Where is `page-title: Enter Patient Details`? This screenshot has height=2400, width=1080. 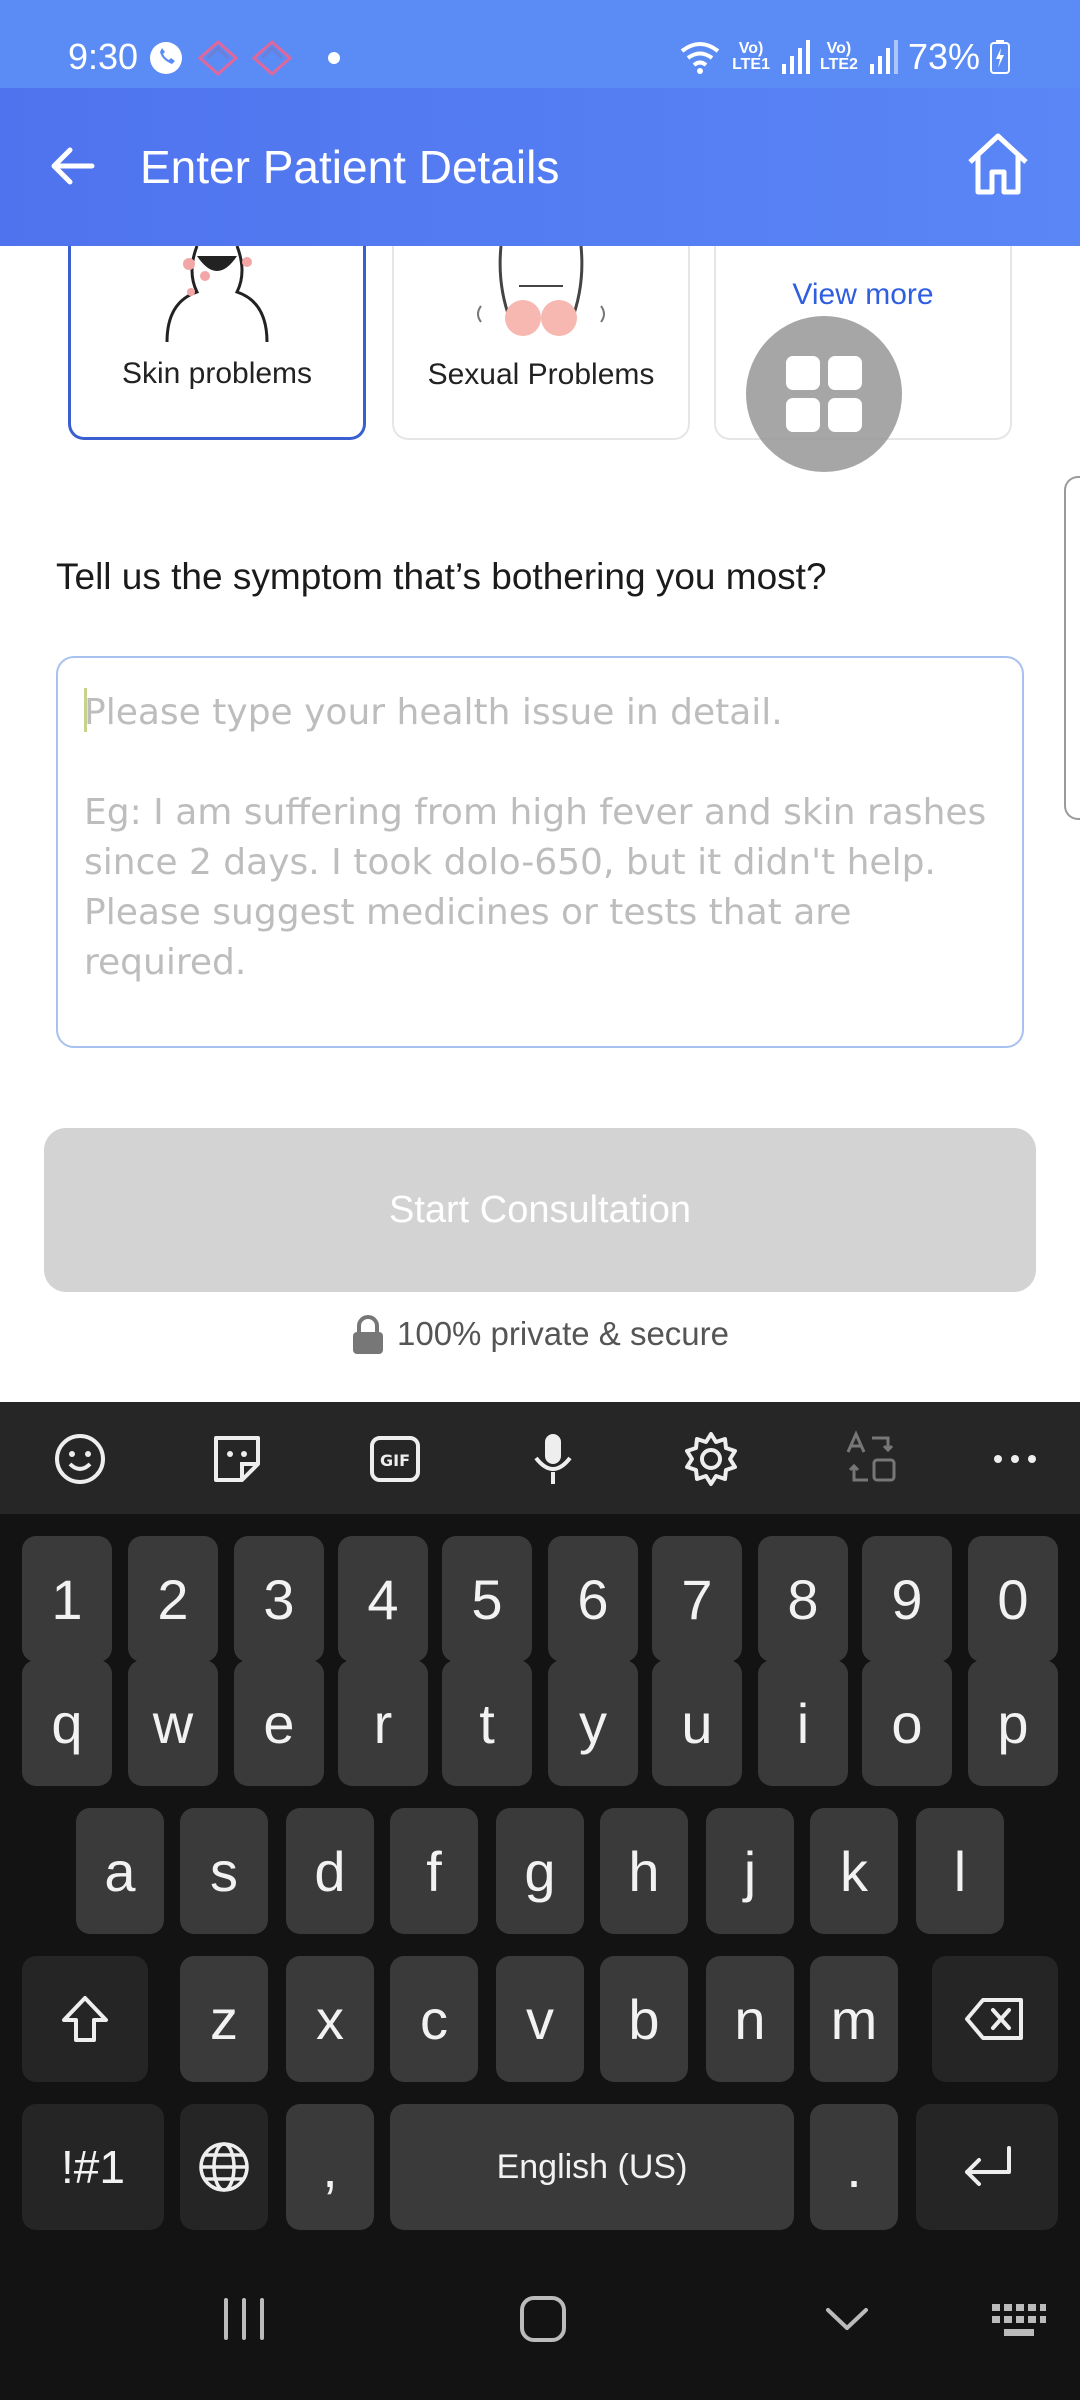
page-title: Enter Patient Details is located at coordinates (350, 167).